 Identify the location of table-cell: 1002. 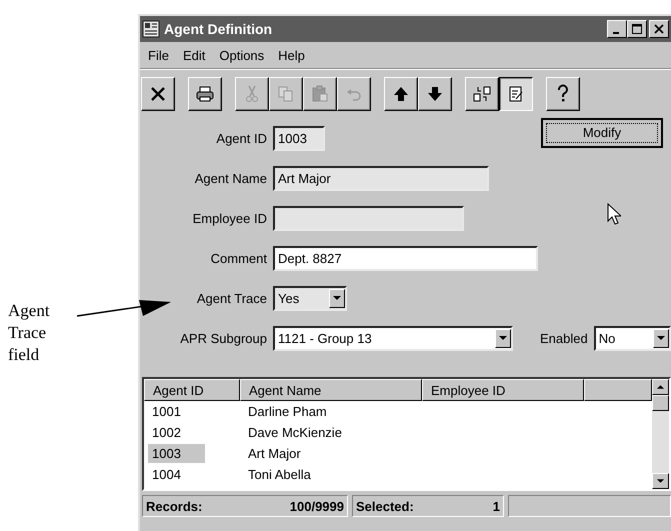
(176, 432).